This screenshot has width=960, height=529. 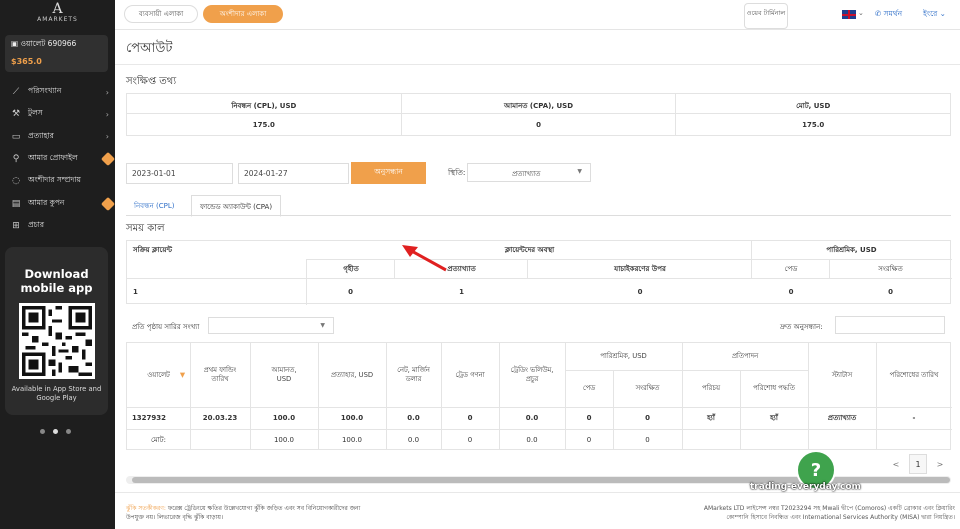 I want to click on gift-icon: ⊞, so click(x=16, y=225).